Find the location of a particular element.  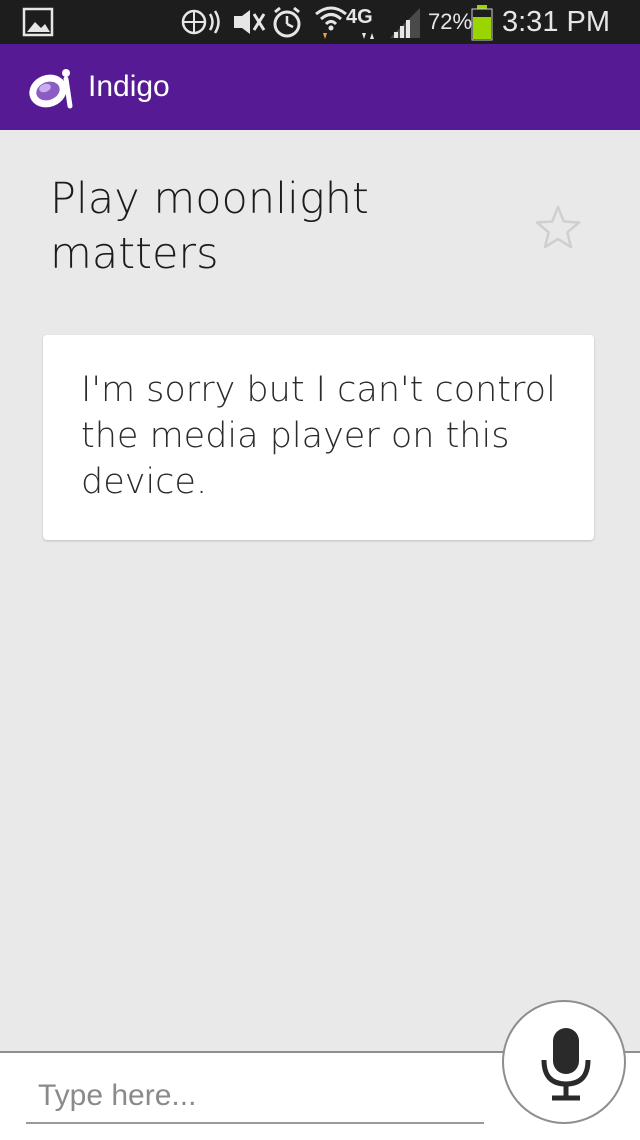

voice-input-button is located at coordinates (564, 1062).